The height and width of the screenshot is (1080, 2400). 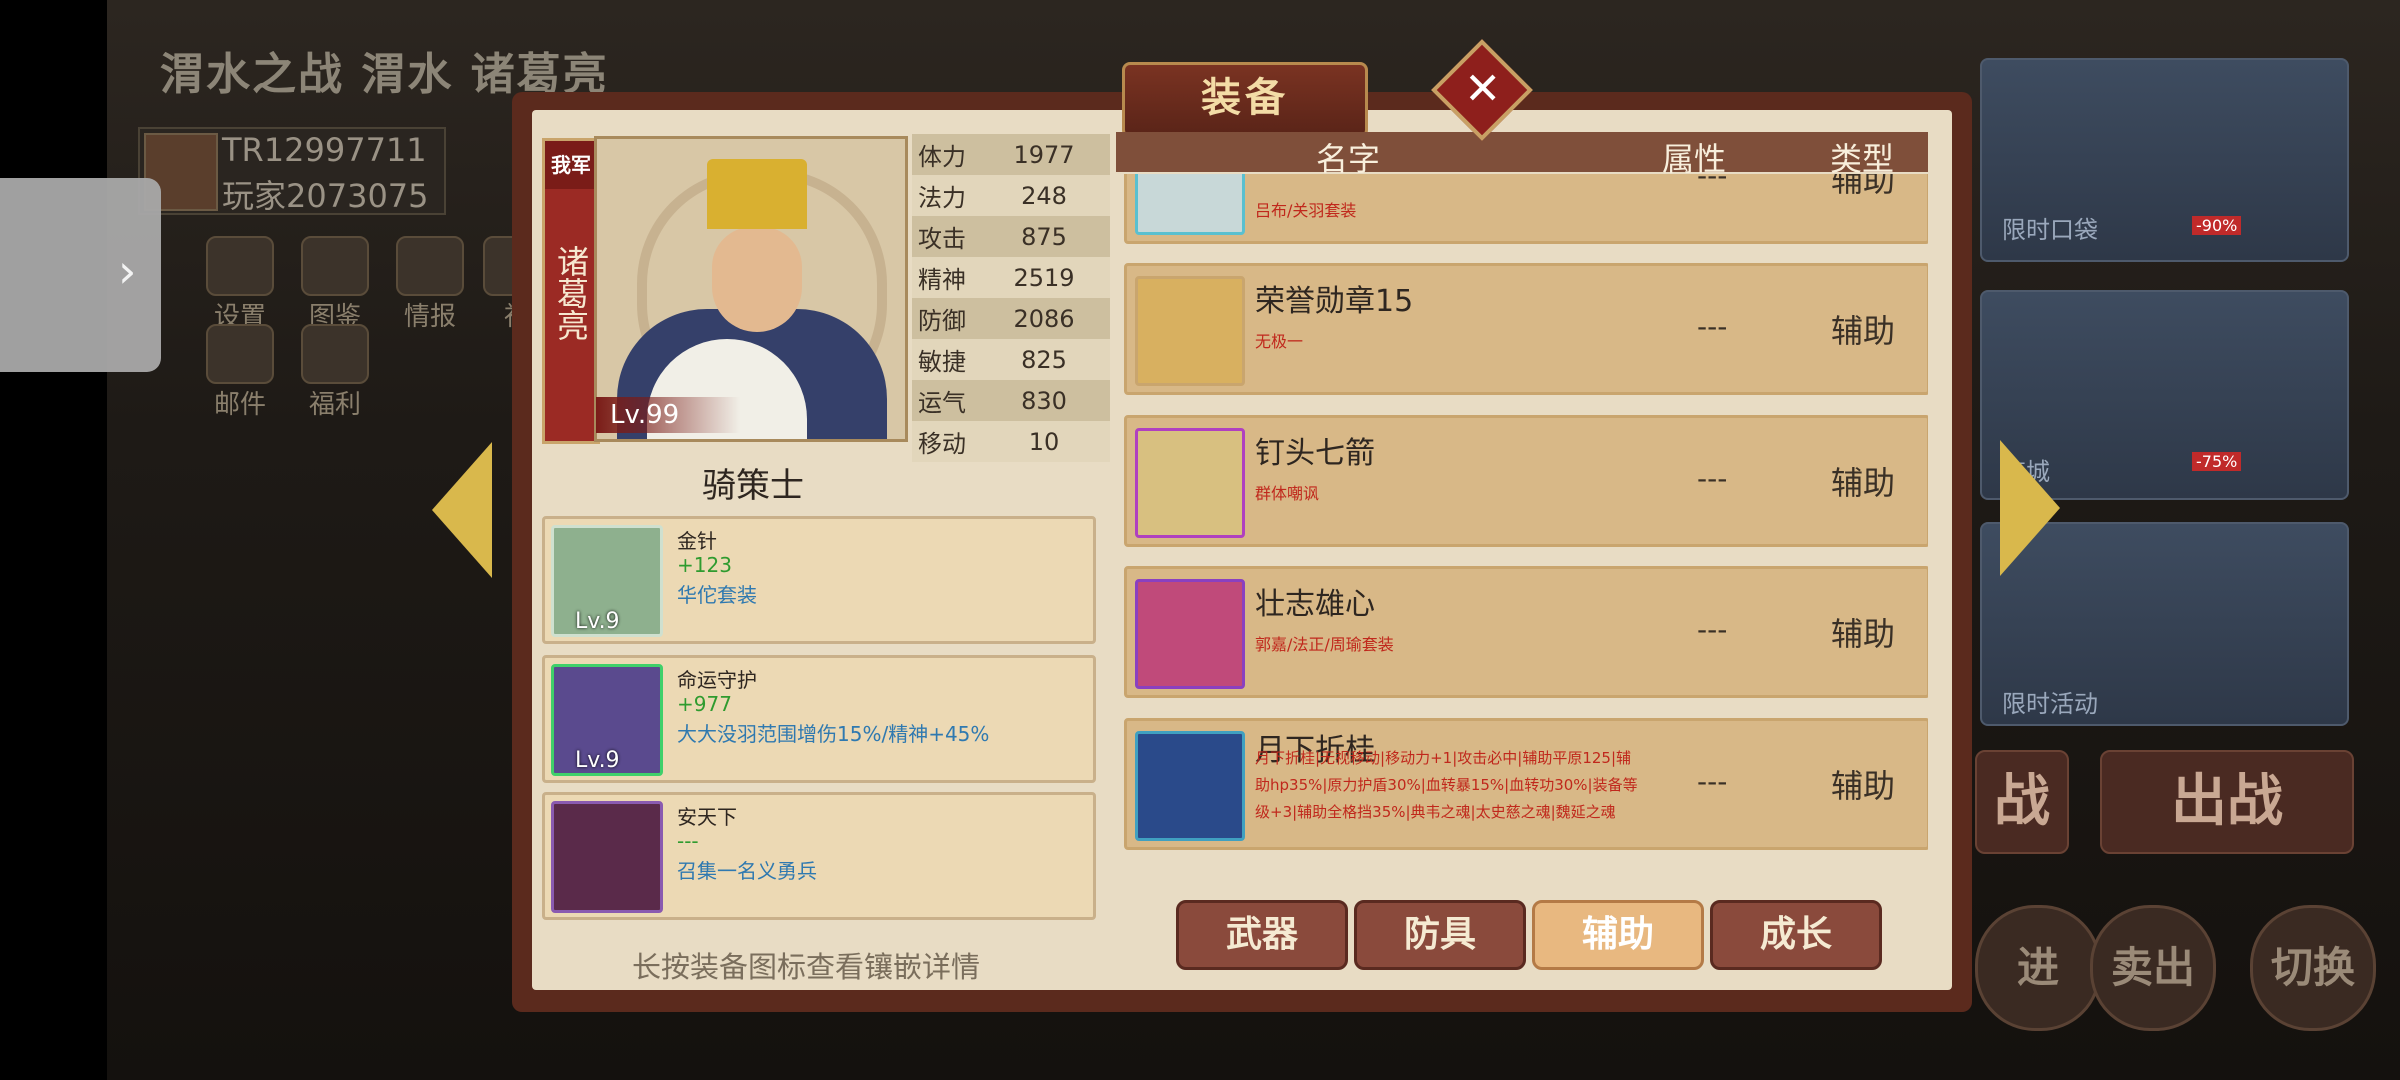 I want to click on next-hero-arrow, so click(x=2030, y=508).